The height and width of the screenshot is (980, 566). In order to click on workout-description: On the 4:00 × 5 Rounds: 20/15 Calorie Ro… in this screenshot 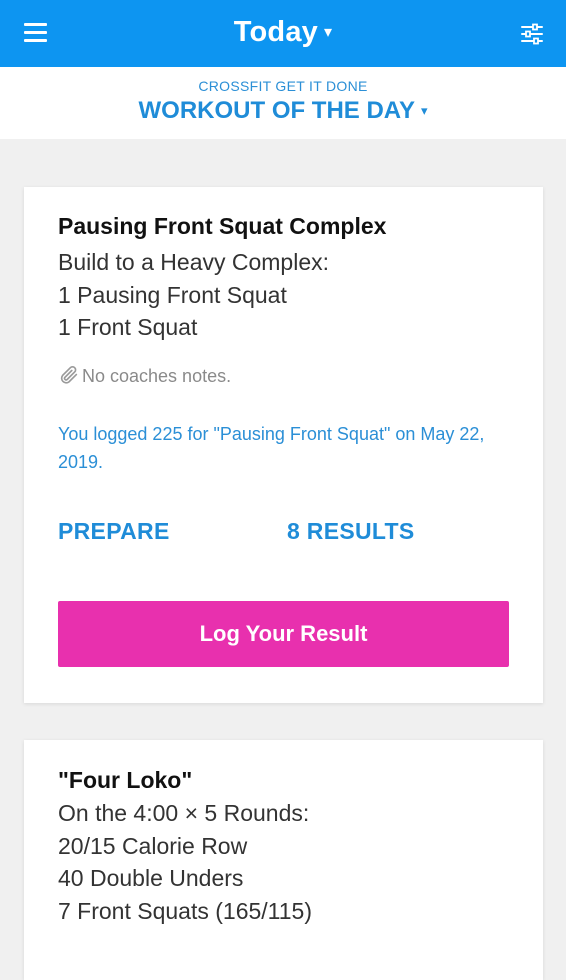, I will do `click(185, 862)`.